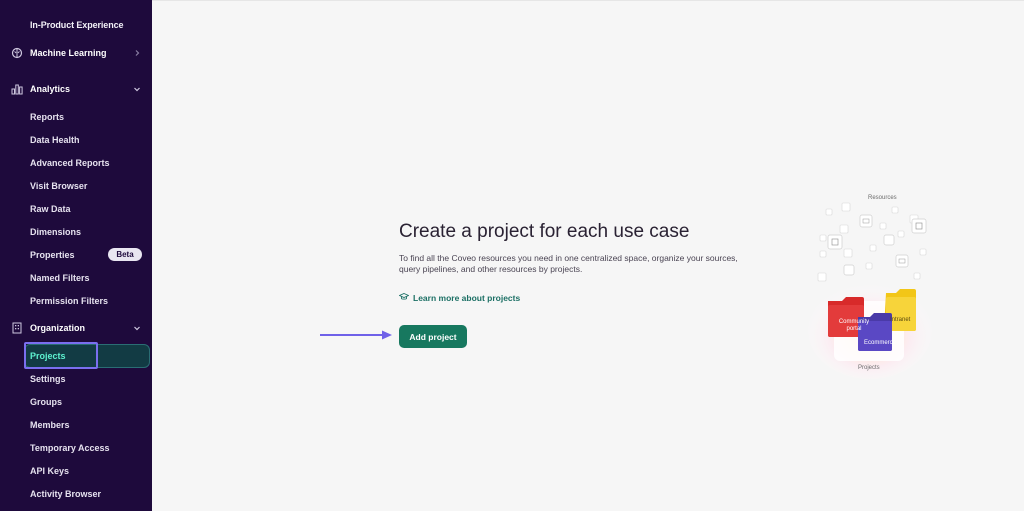  What do you see at coordinates (16, 88) in the screenshot?
I see `chart-icon` at bounding box center [16, 88].